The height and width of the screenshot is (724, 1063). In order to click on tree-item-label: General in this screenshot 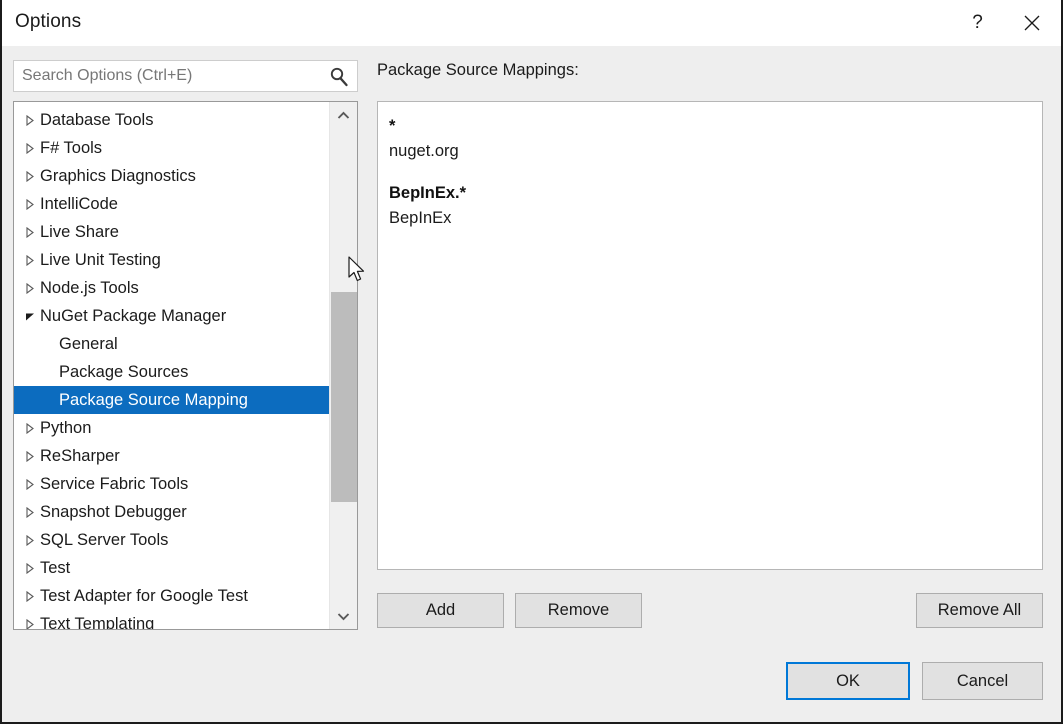, I will do `click(88, 344)`.